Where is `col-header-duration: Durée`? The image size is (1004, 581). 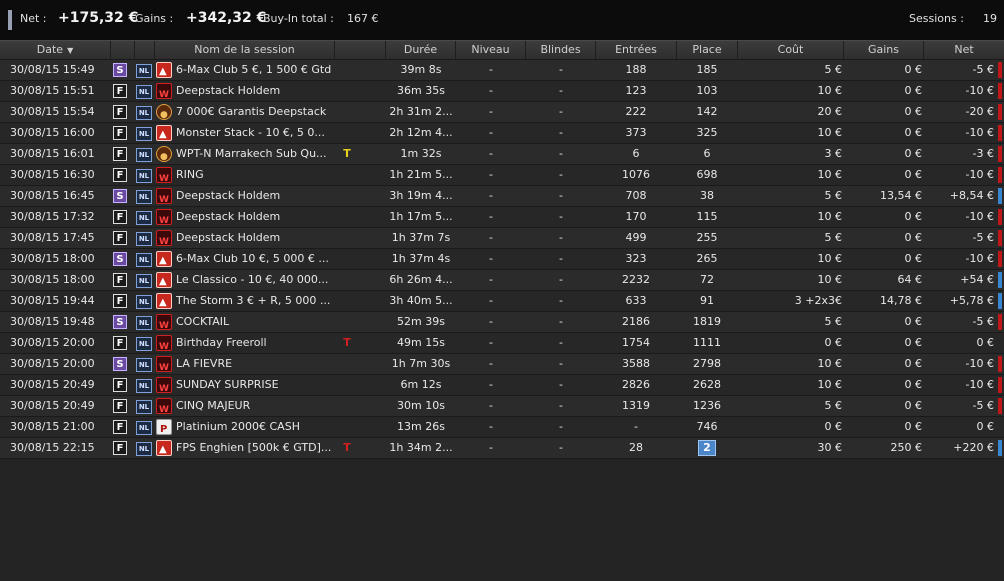
col-header-duration: Durée is located at coordinates (421, 50).